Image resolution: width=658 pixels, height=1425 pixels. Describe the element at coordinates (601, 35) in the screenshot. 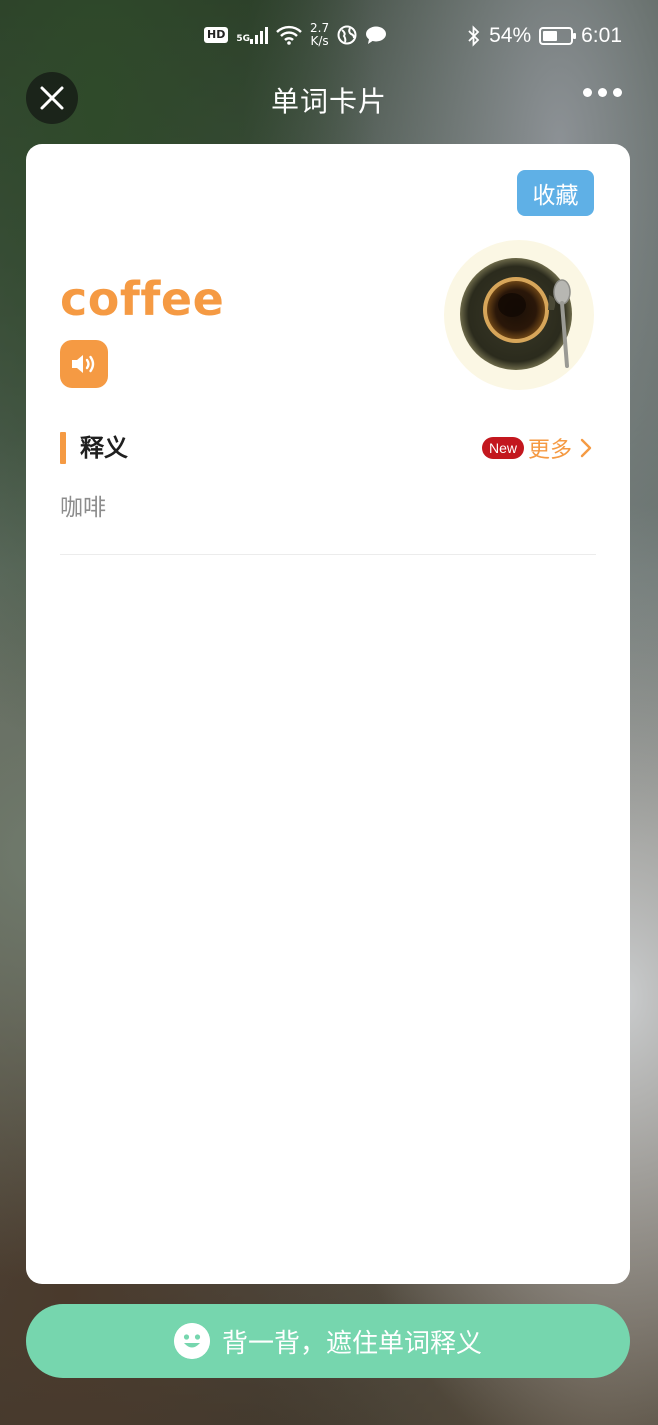

I see `clock: 6:01` at that location.